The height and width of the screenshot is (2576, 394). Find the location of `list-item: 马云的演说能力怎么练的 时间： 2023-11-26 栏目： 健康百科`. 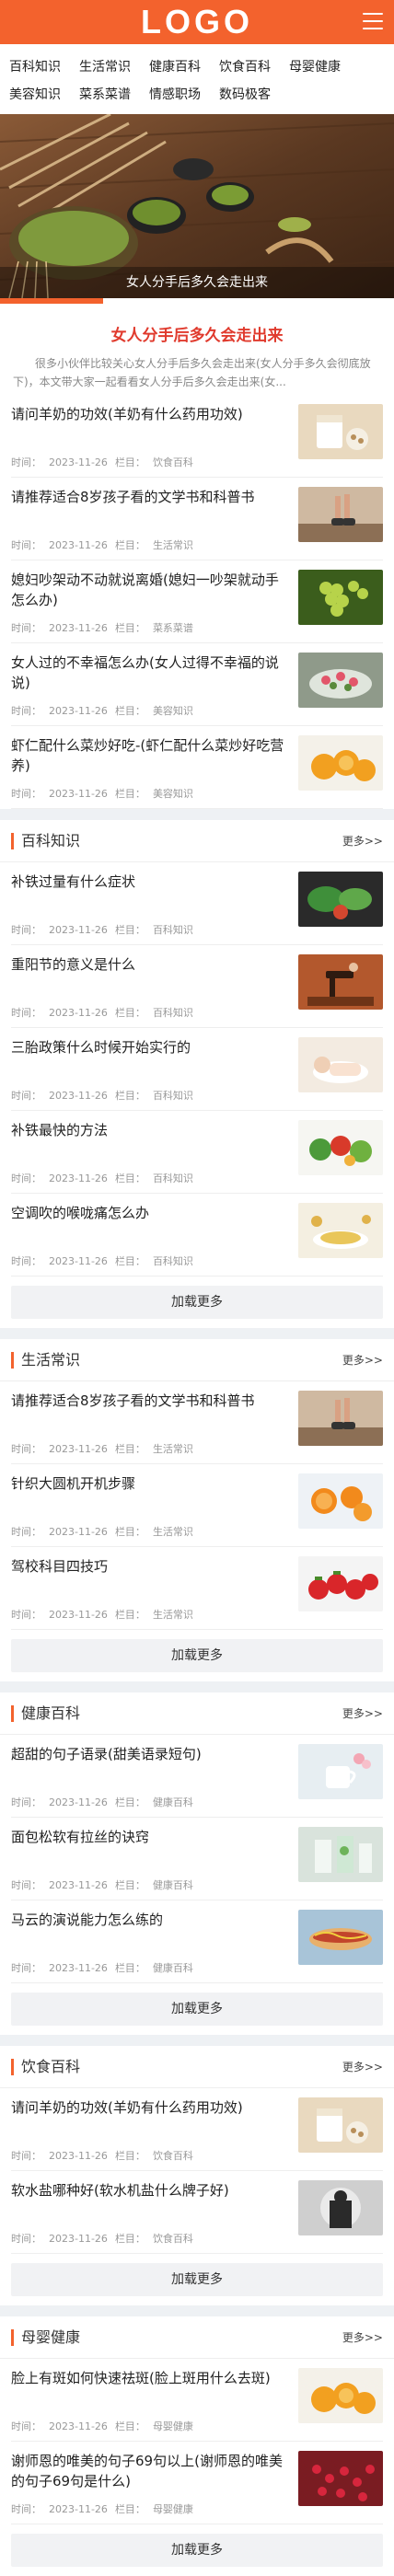

list-item: 马云的演说能力怎么练的 时间： 2023-11-26 栏目： 健康百科 is located at coordinates (197, 1942).